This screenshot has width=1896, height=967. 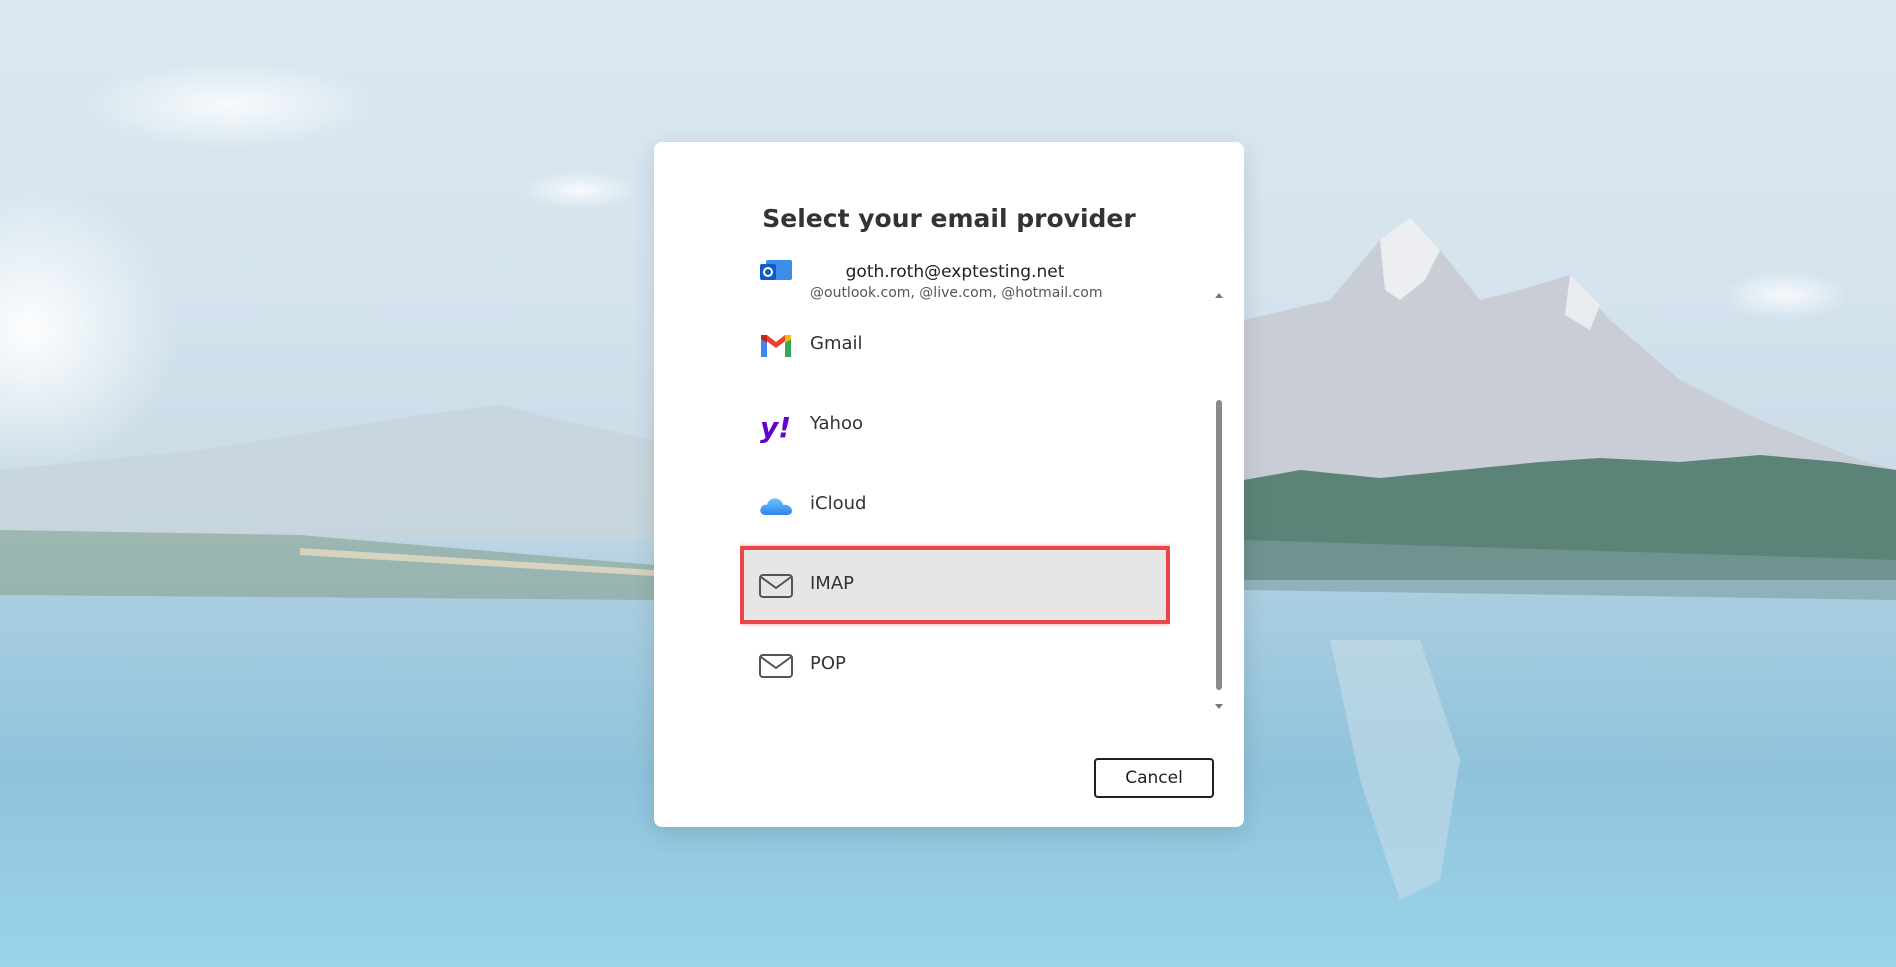 What do you see at coordinates (1154, 778) in the screenshot?
I see `cancel-button: Cancel` at bounding box center [1154, 778].